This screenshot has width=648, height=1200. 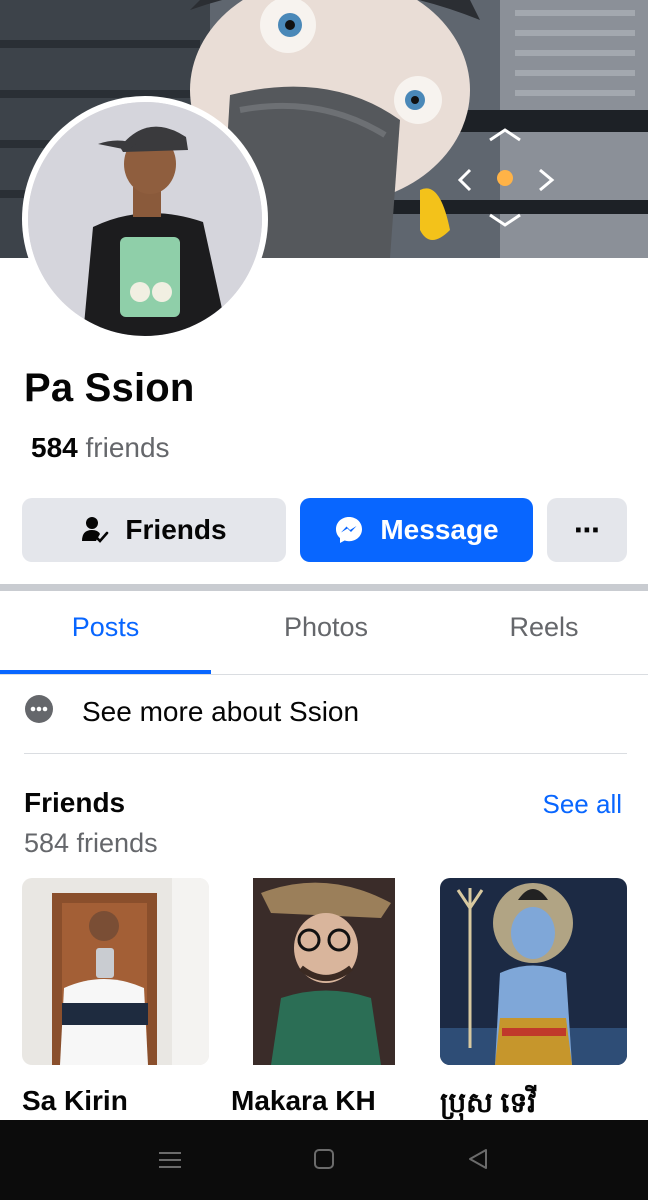 I want to click on see-more-about: See more about Ssion, so click(x=191, y=712).